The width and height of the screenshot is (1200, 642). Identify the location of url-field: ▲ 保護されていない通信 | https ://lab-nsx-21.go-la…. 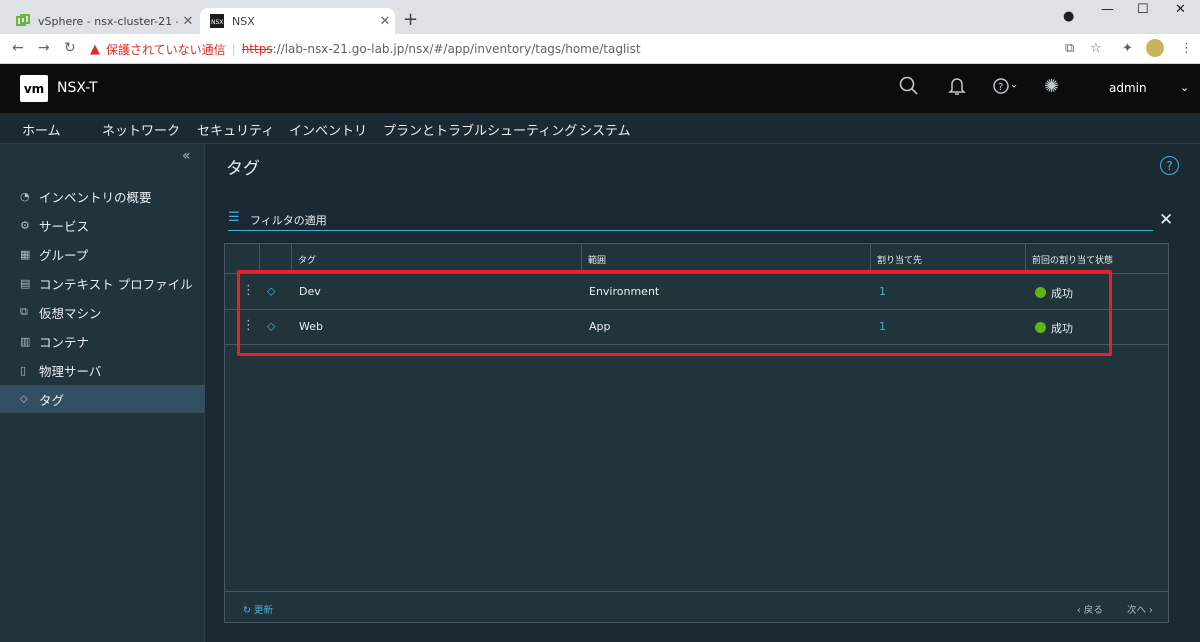
(590, 49).